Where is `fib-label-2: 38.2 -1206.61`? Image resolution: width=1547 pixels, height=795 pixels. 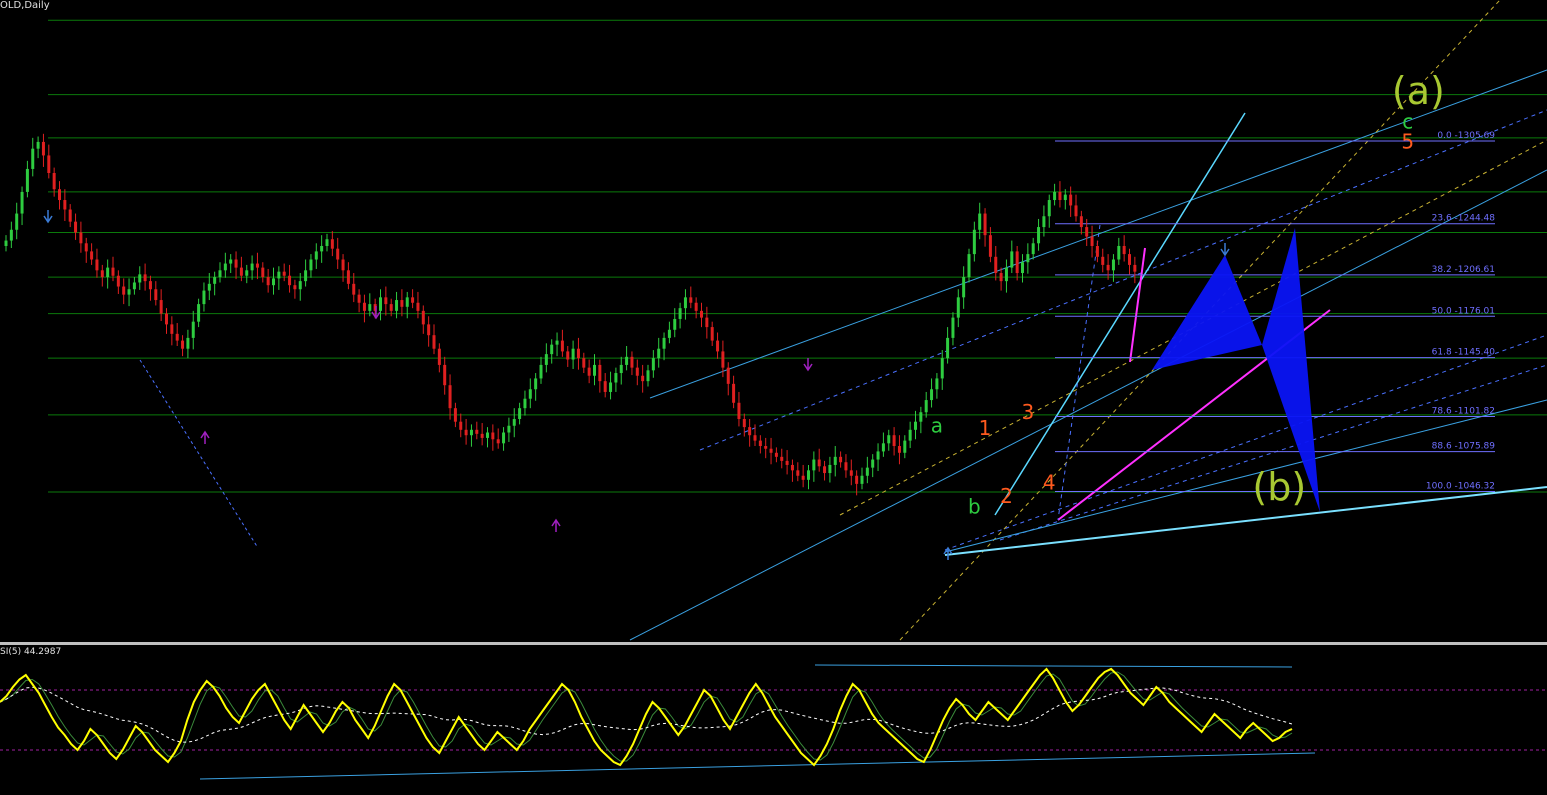
fib-label-2: 38.2 -1206.61 is located at coordinates (1463, 270).